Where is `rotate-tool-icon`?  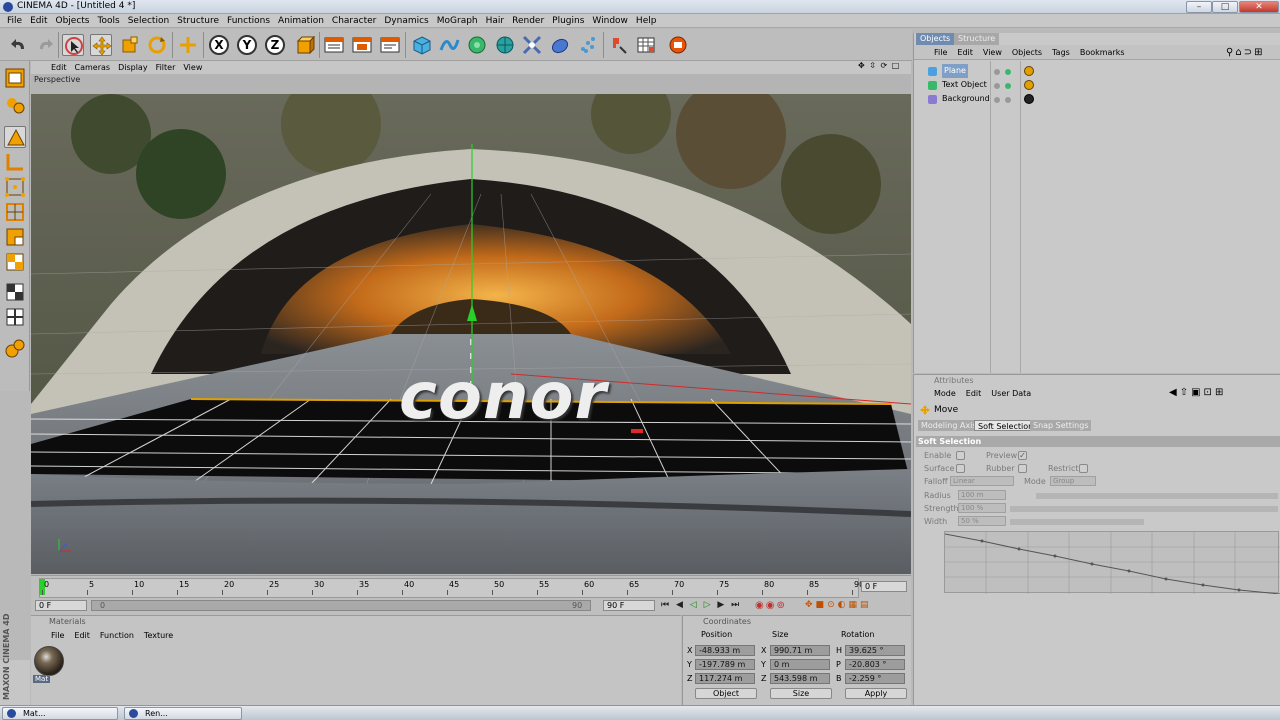
rotate-tool-icon is located at coordinates (157, 45).